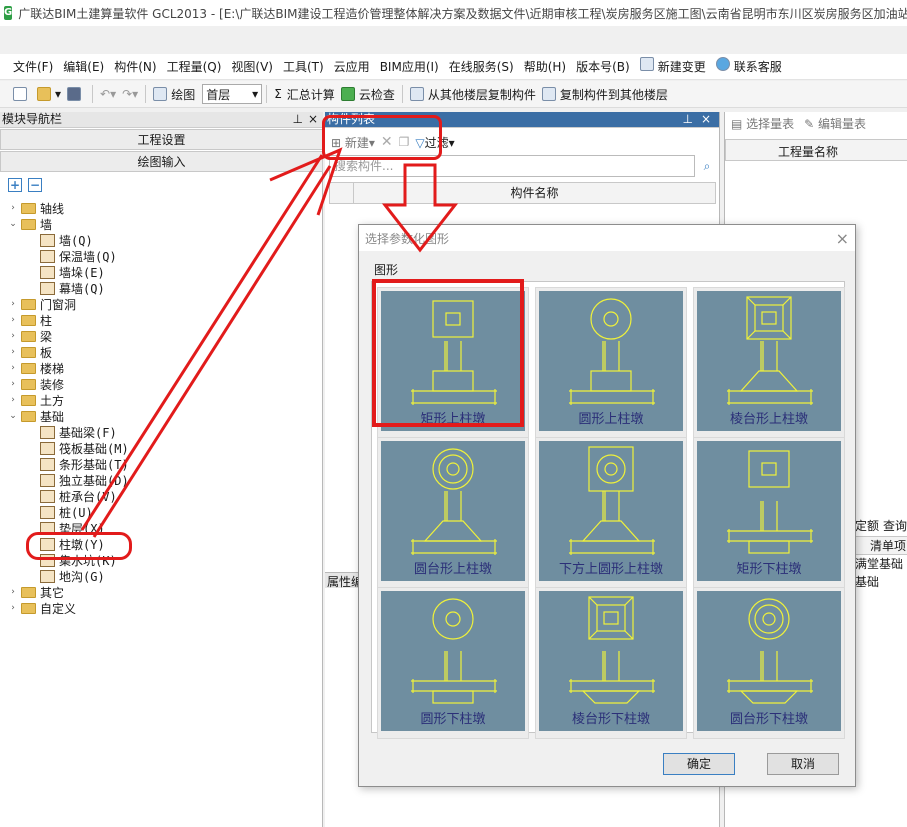  What do you see at coordinates (15, 185) in the screenshot?
I see `expand-all-icon: +` at bounding box center [15, 185].